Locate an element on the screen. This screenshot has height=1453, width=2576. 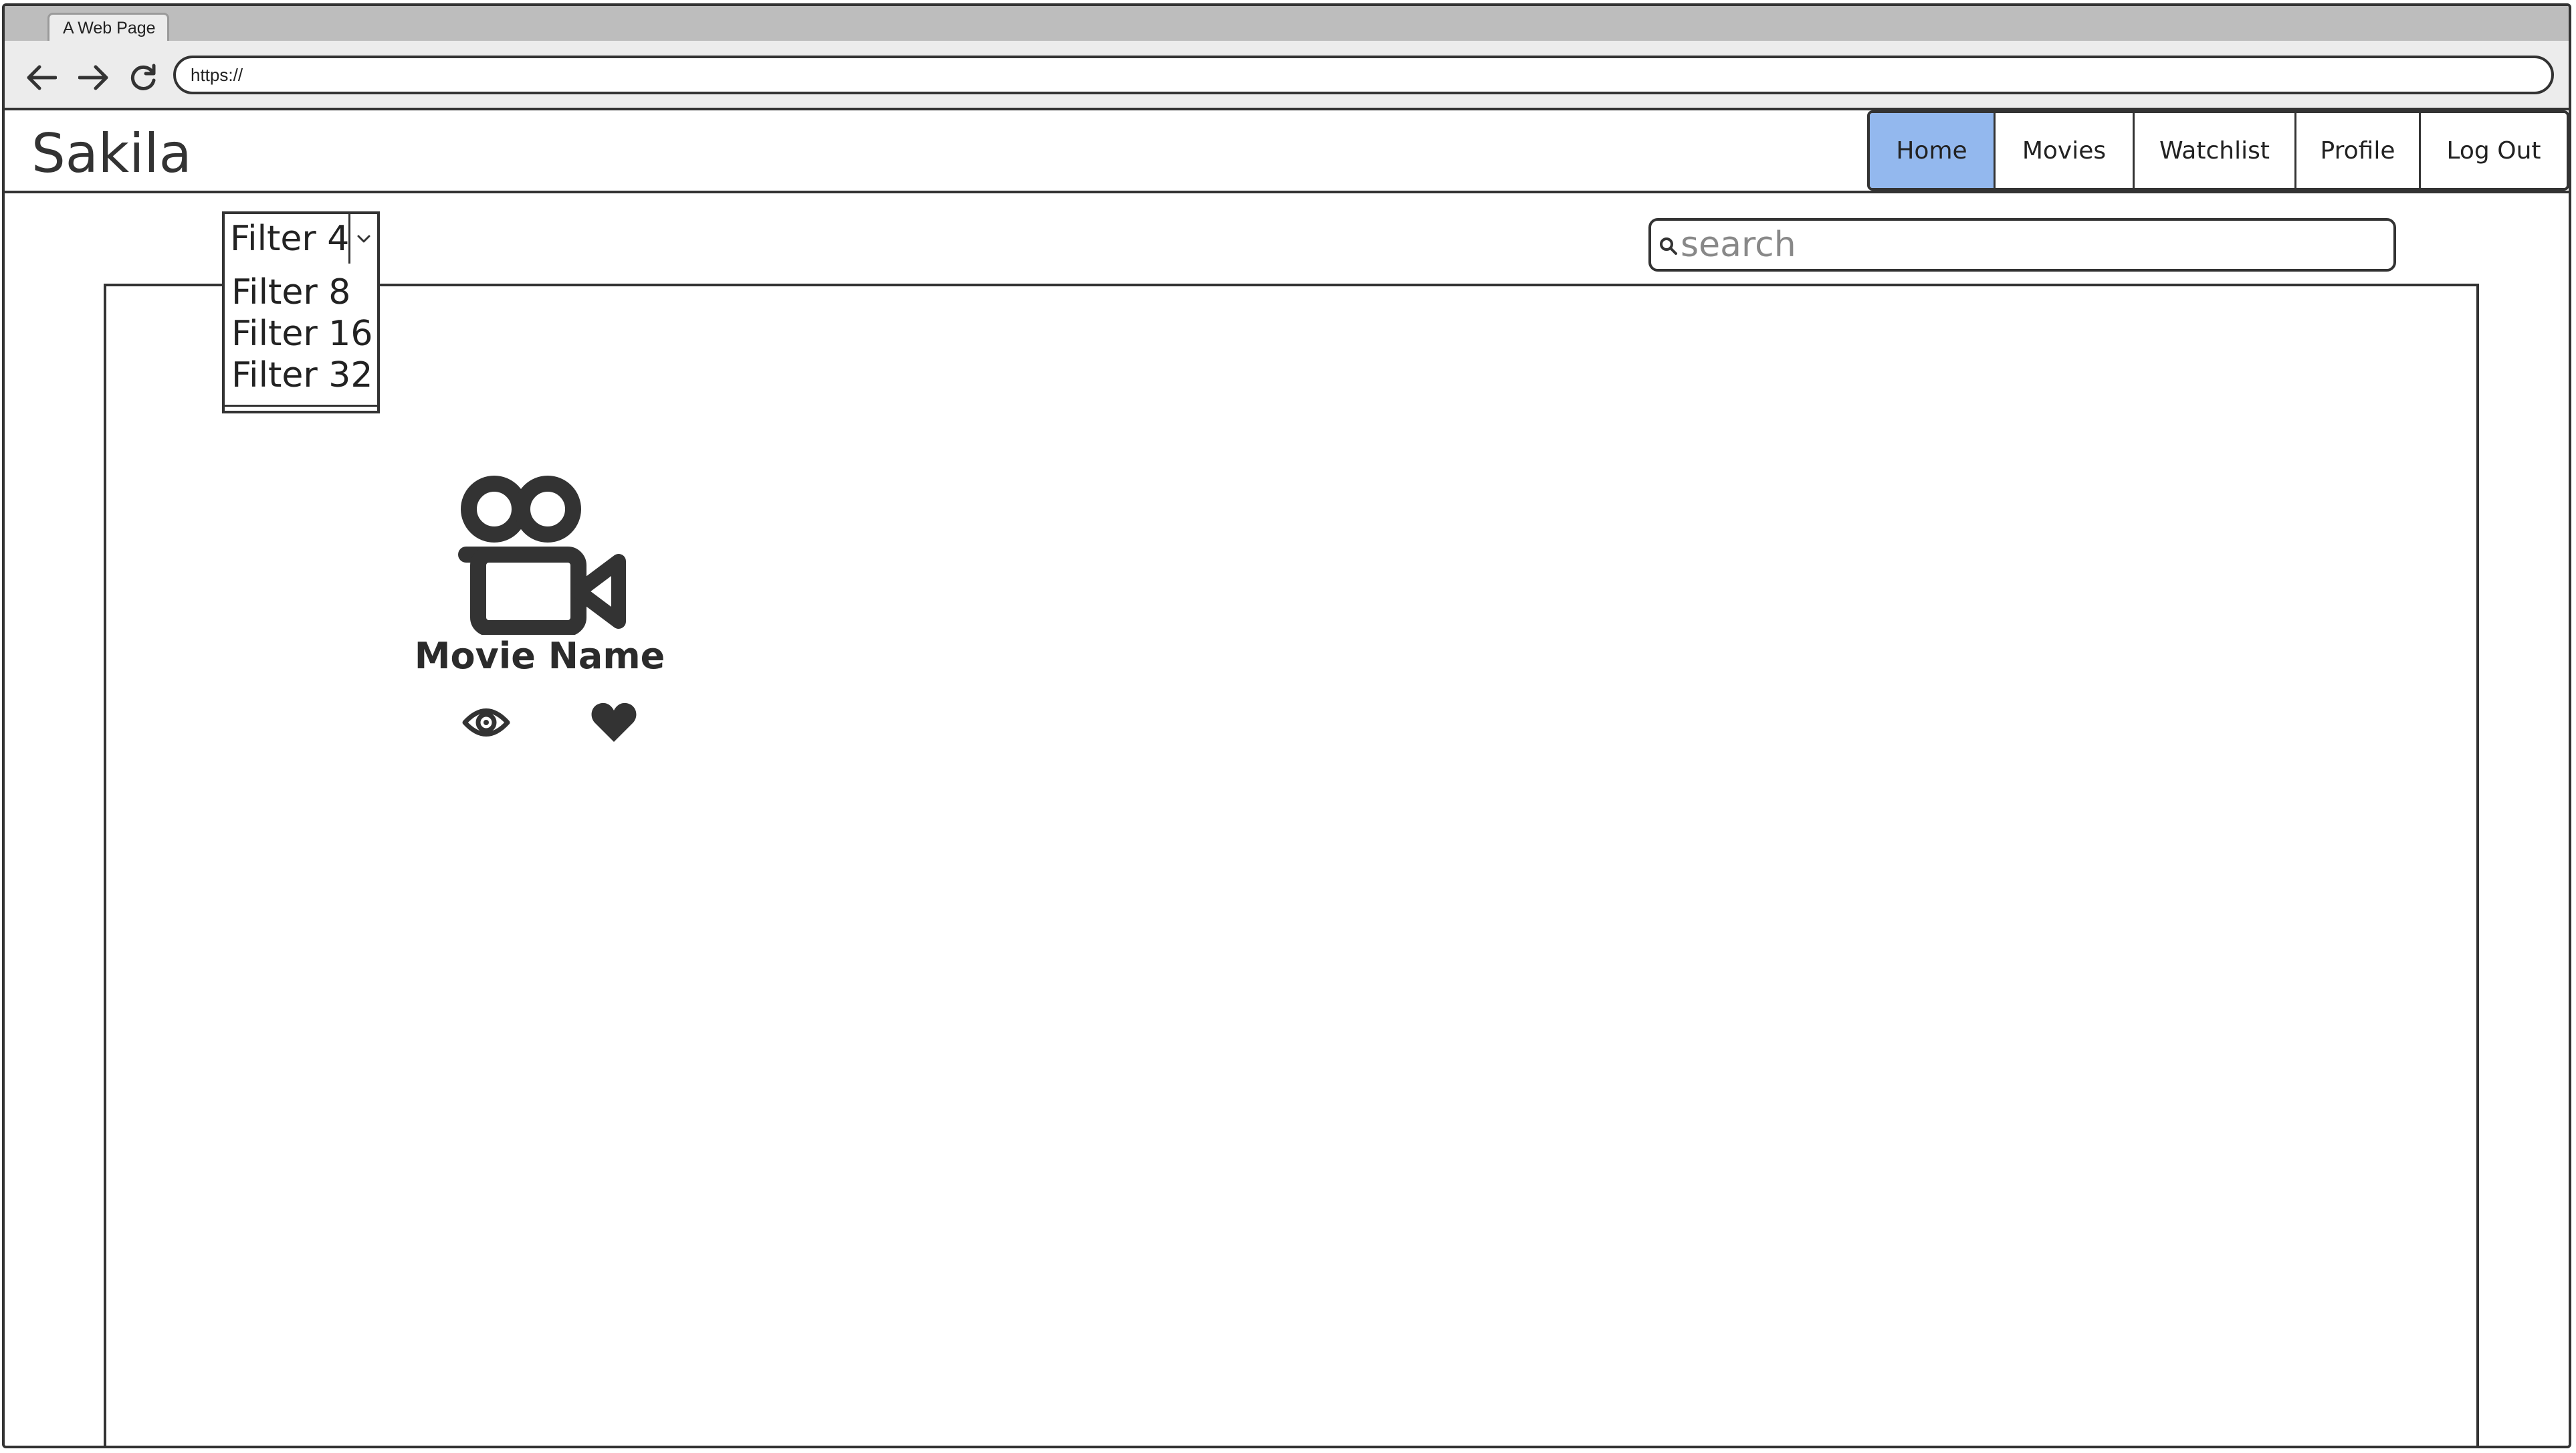
reload-icon is located at coordinates (143, 78).